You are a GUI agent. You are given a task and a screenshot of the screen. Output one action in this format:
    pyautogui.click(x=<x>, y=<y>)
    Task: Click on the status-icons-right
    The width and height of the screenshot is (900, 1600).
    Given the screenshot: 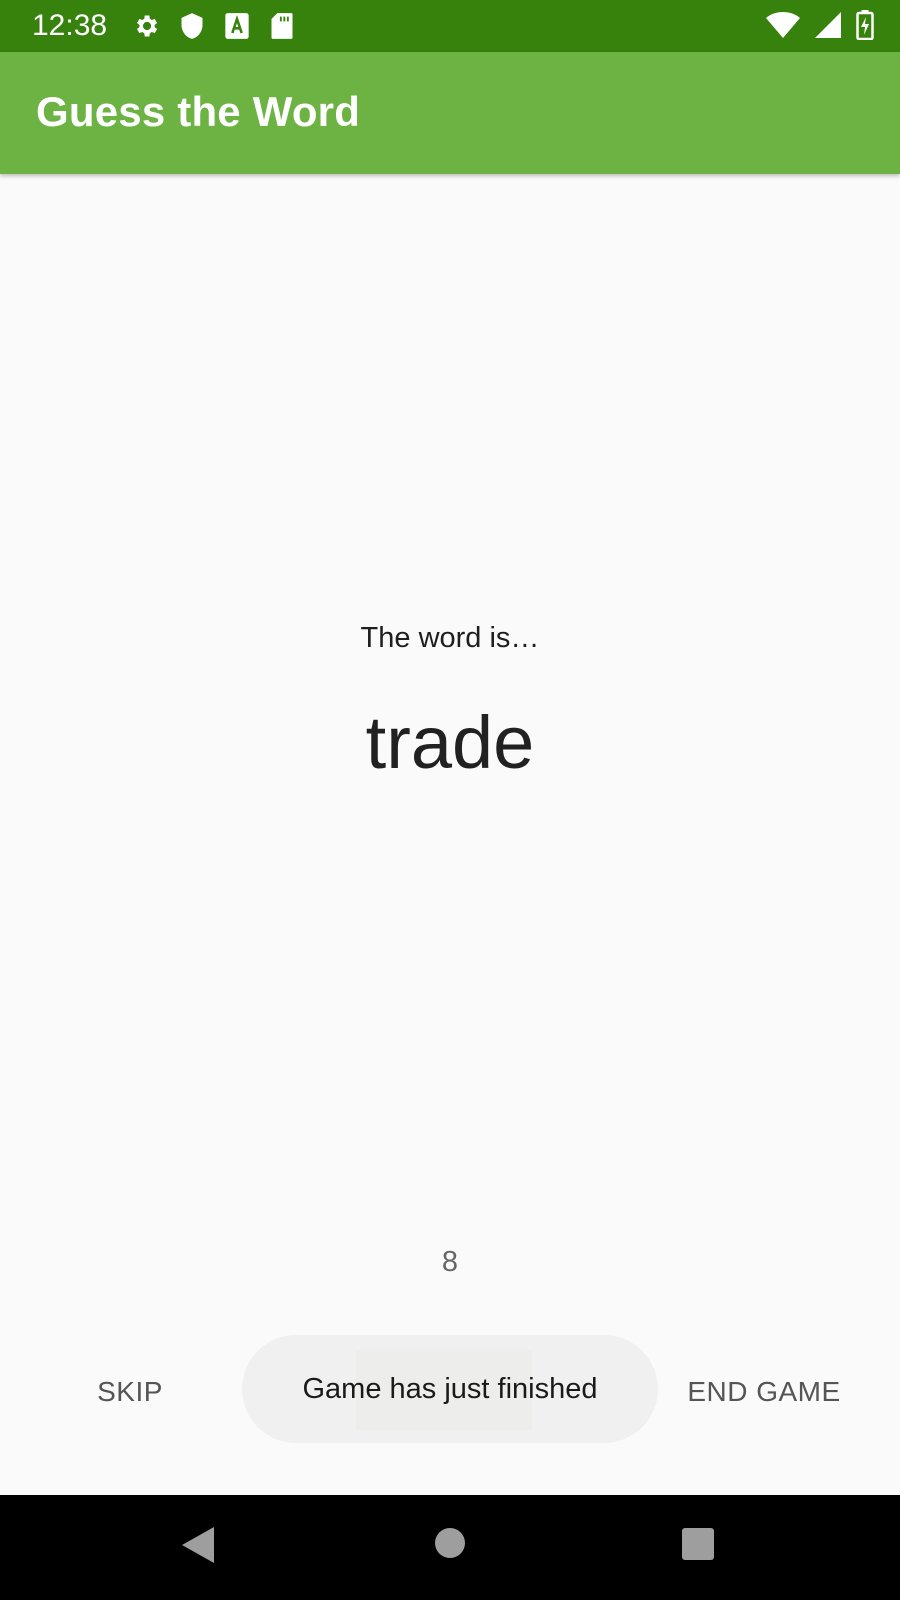 What is the action you would take?
    pyautogui.click(x=820, y=25)
    